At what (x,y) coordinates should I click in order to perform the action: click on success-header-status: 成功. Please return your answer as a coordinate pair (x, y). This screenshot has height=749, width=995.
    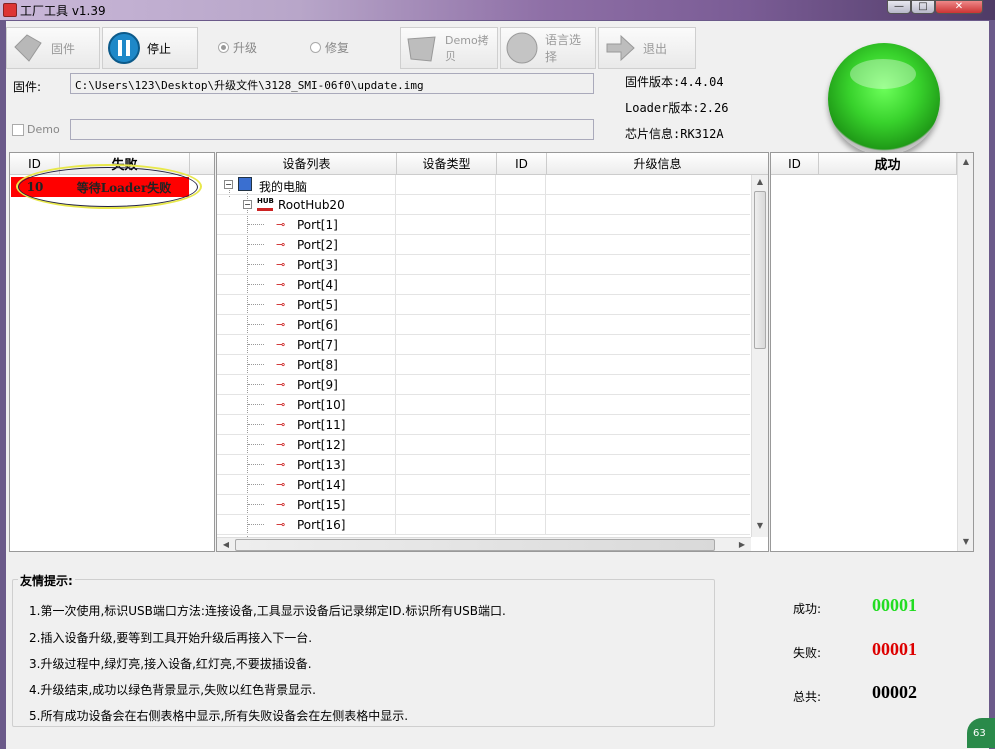
    Looking at the image, I should click on (888, 164).